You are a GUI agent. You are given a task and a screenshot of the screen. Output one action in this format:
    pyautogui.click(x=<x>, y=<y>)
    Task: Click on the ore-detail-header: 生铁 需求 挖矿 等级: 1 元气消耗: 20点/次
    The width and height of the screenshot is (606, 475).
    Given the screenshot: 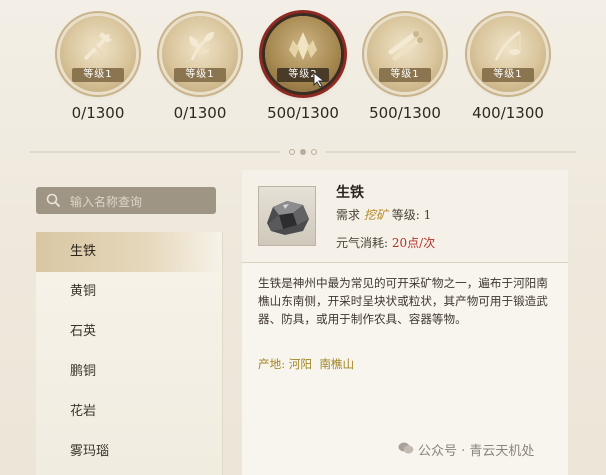 What is the action you would take?
    pyautogui.click(x=405, y=216)
    